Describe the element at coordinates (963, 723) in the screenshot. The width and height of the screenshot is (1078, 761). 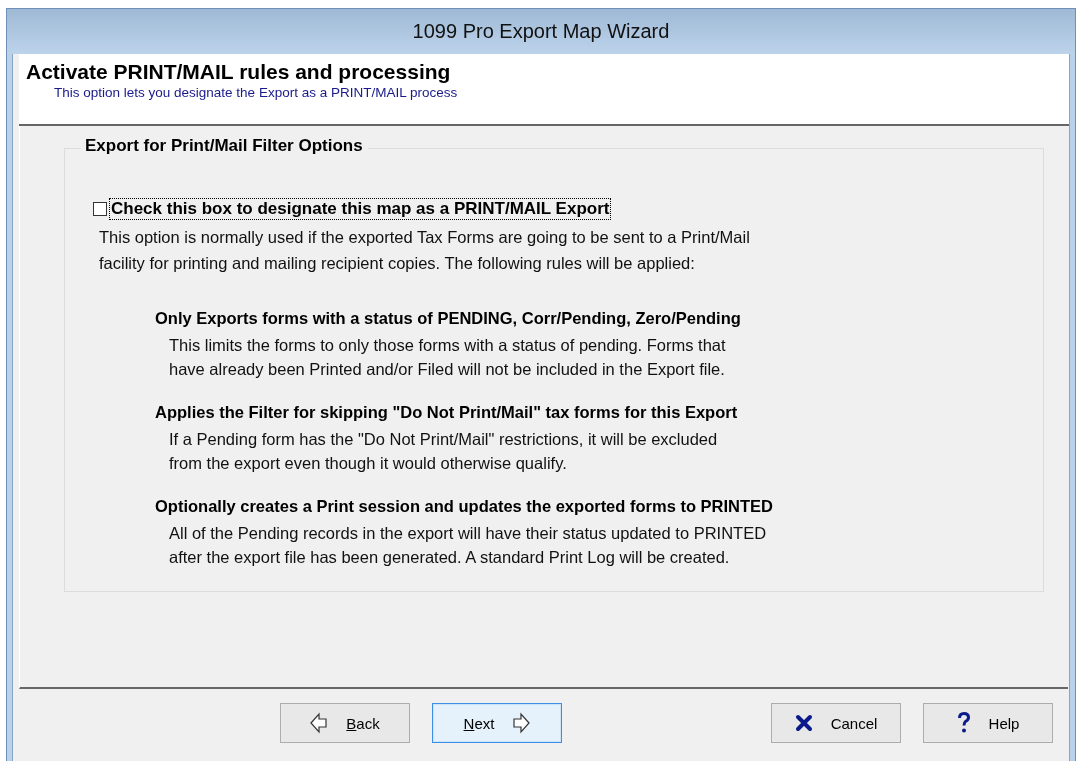
I see `help-icon` at that location.